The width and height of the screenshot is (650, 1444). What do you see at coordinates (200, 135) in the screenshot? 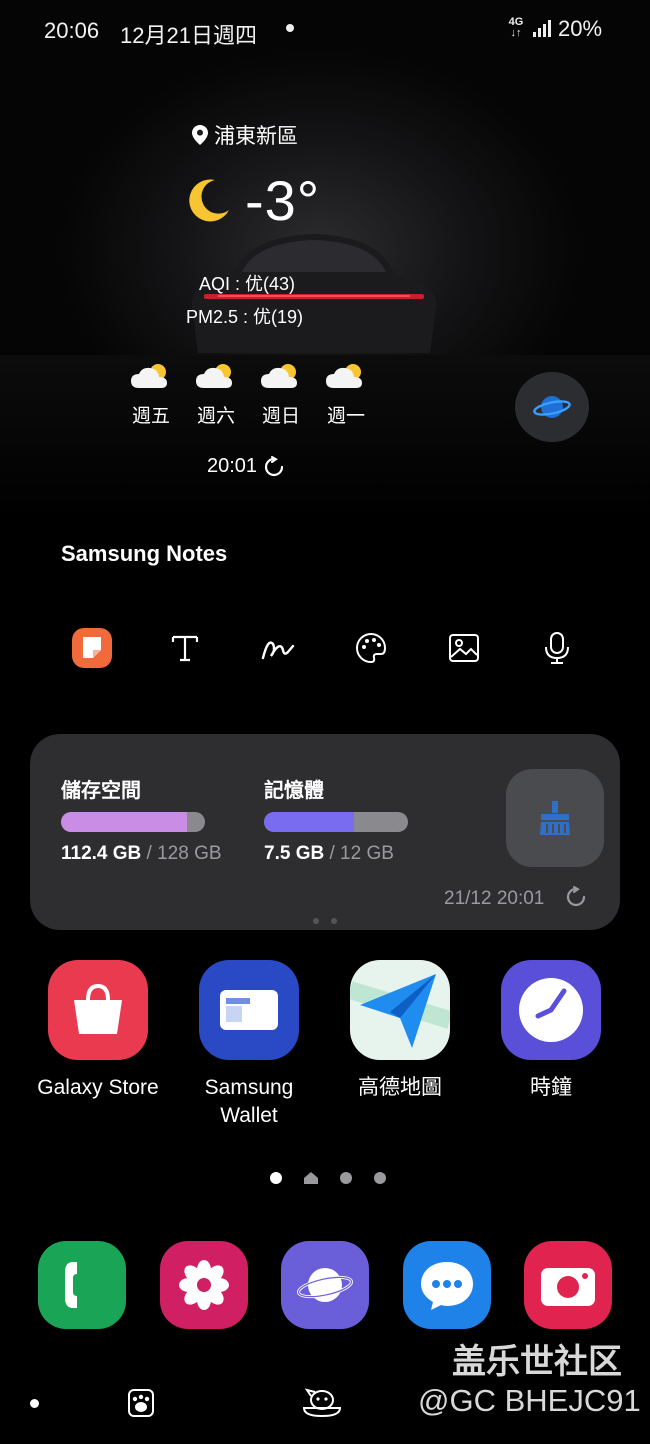
I see `location-pin-icon` at bounding box center [200, 135].